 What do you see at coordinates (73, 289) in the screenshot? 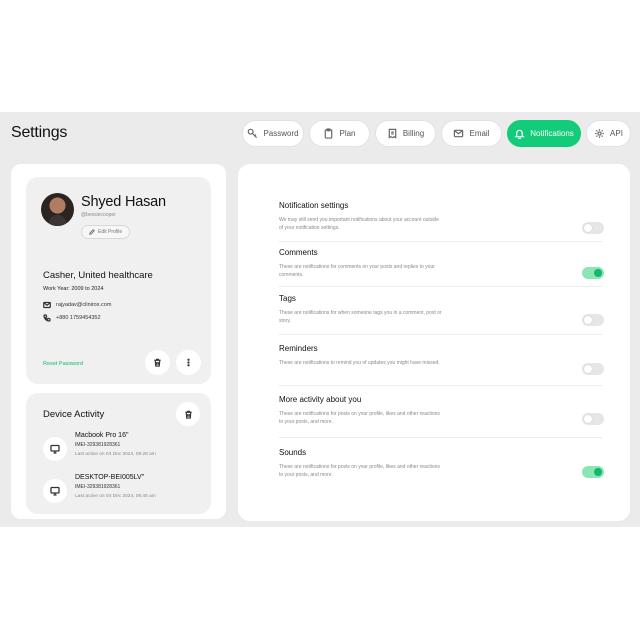
I see `work-year: Work Year: 2009 to 2024` at bounding box center [73, 289].